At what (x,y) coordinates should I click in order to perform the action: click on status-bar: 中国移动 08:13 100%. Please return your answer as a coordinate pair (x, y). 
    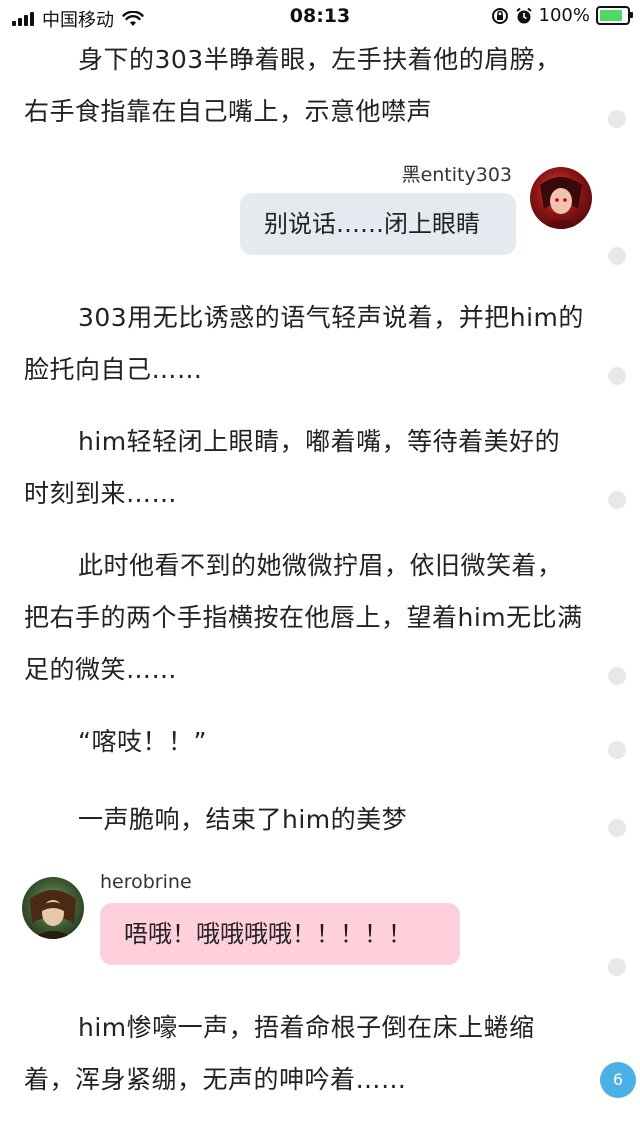
    Looking at the image, I should click on (320, 17).